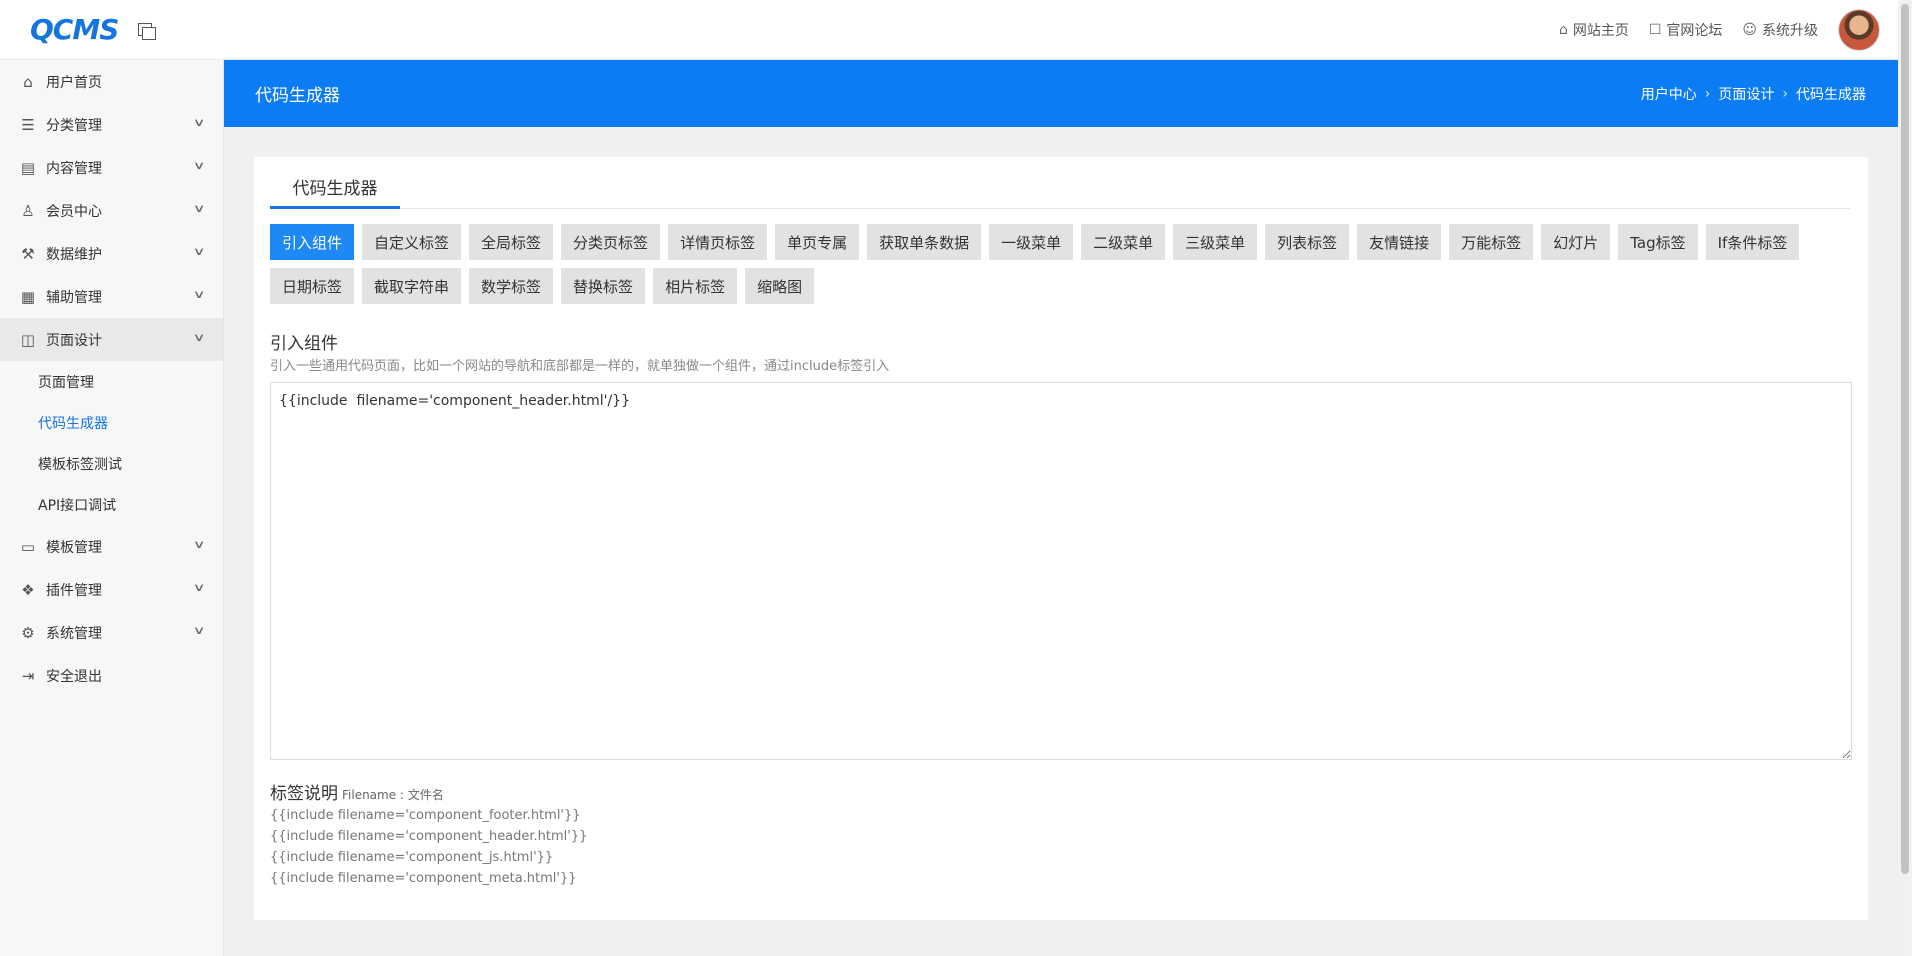  What do you see at coordinates (1790, 30) in the screenshot?
I see `system-upgrade-label: 系统升级` at bounding box center [1790, 30].